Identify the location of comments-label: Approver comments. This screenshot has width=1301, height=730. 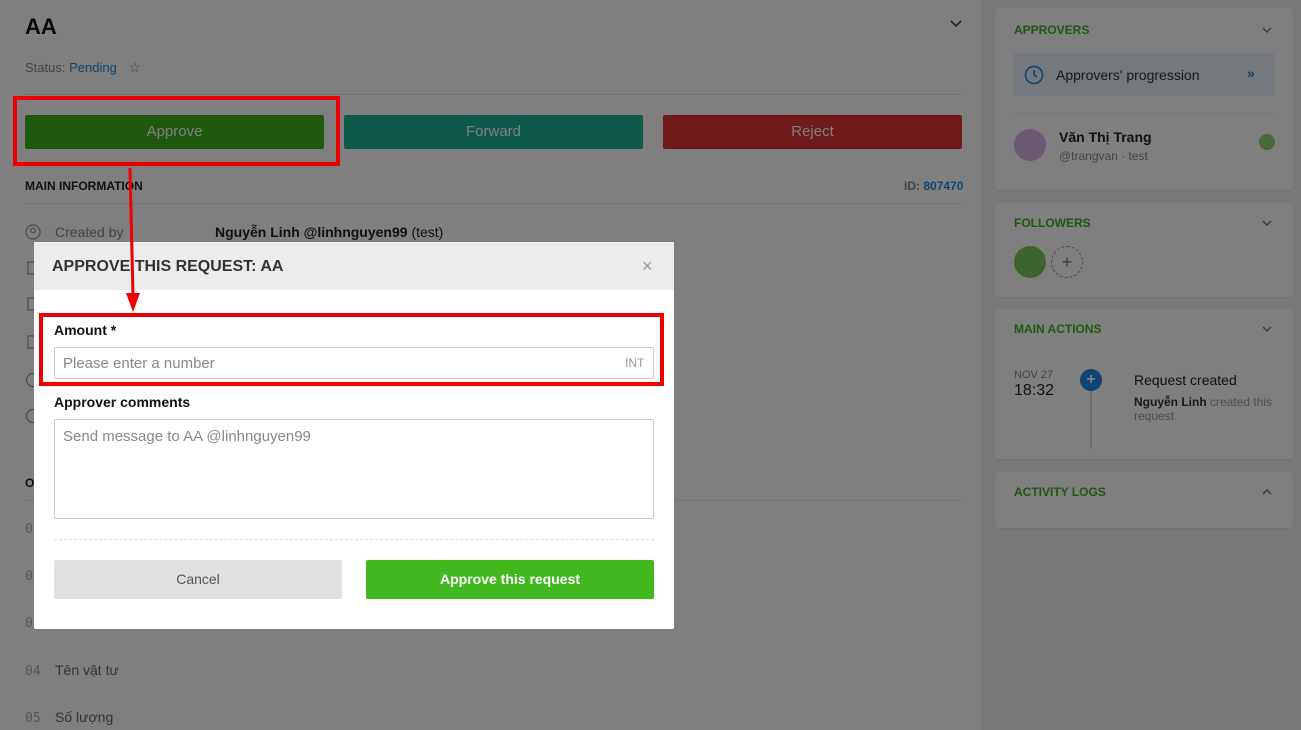
(122, 402).